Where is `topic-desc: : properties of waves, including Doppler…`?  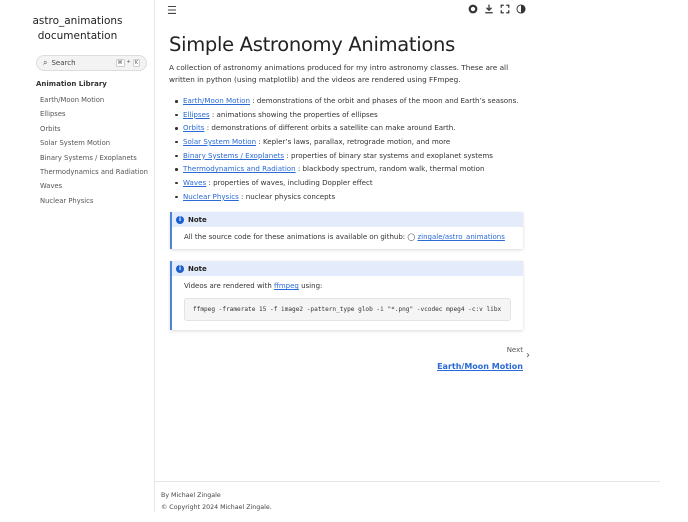 topic-desc: : properties of waves, including Doppler… is located at coordinates (289, 182).